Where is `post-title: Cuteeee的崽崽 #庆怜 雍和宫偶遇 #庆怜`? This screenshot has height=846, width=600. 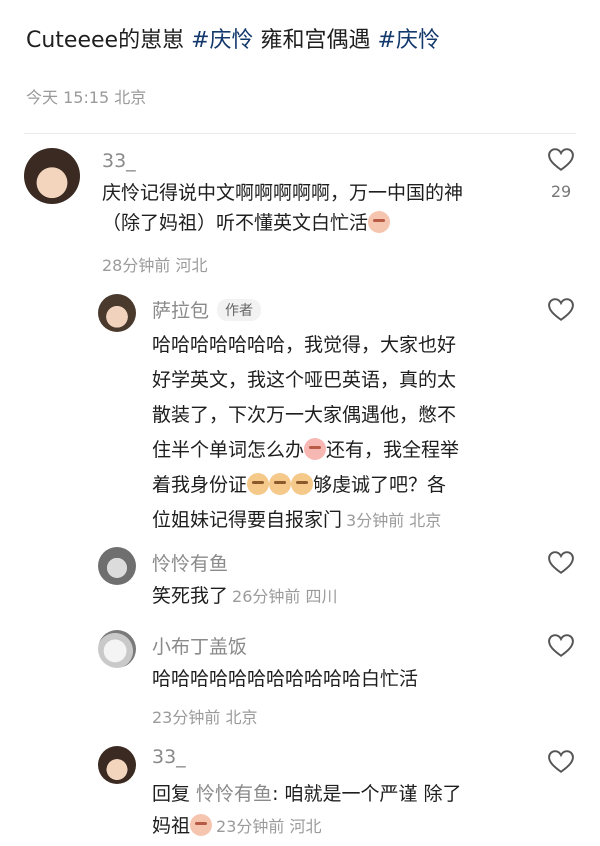 post-title: Cuteeee的崽崽 #庆怜 雍和宫偶遇 #庆怜 is located at coordinates (233, 40).